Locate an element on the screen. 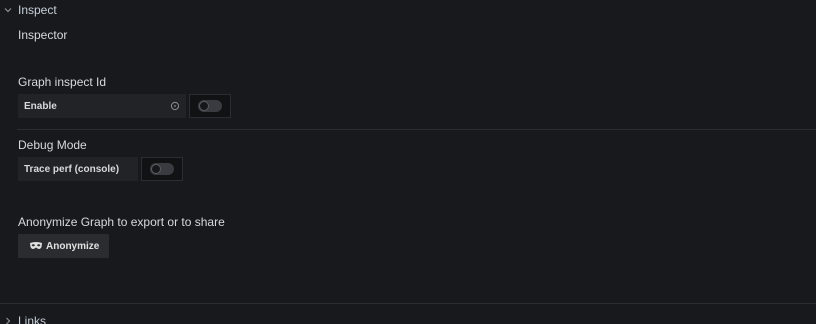  enable-switch is located at coordinates (210, 106).